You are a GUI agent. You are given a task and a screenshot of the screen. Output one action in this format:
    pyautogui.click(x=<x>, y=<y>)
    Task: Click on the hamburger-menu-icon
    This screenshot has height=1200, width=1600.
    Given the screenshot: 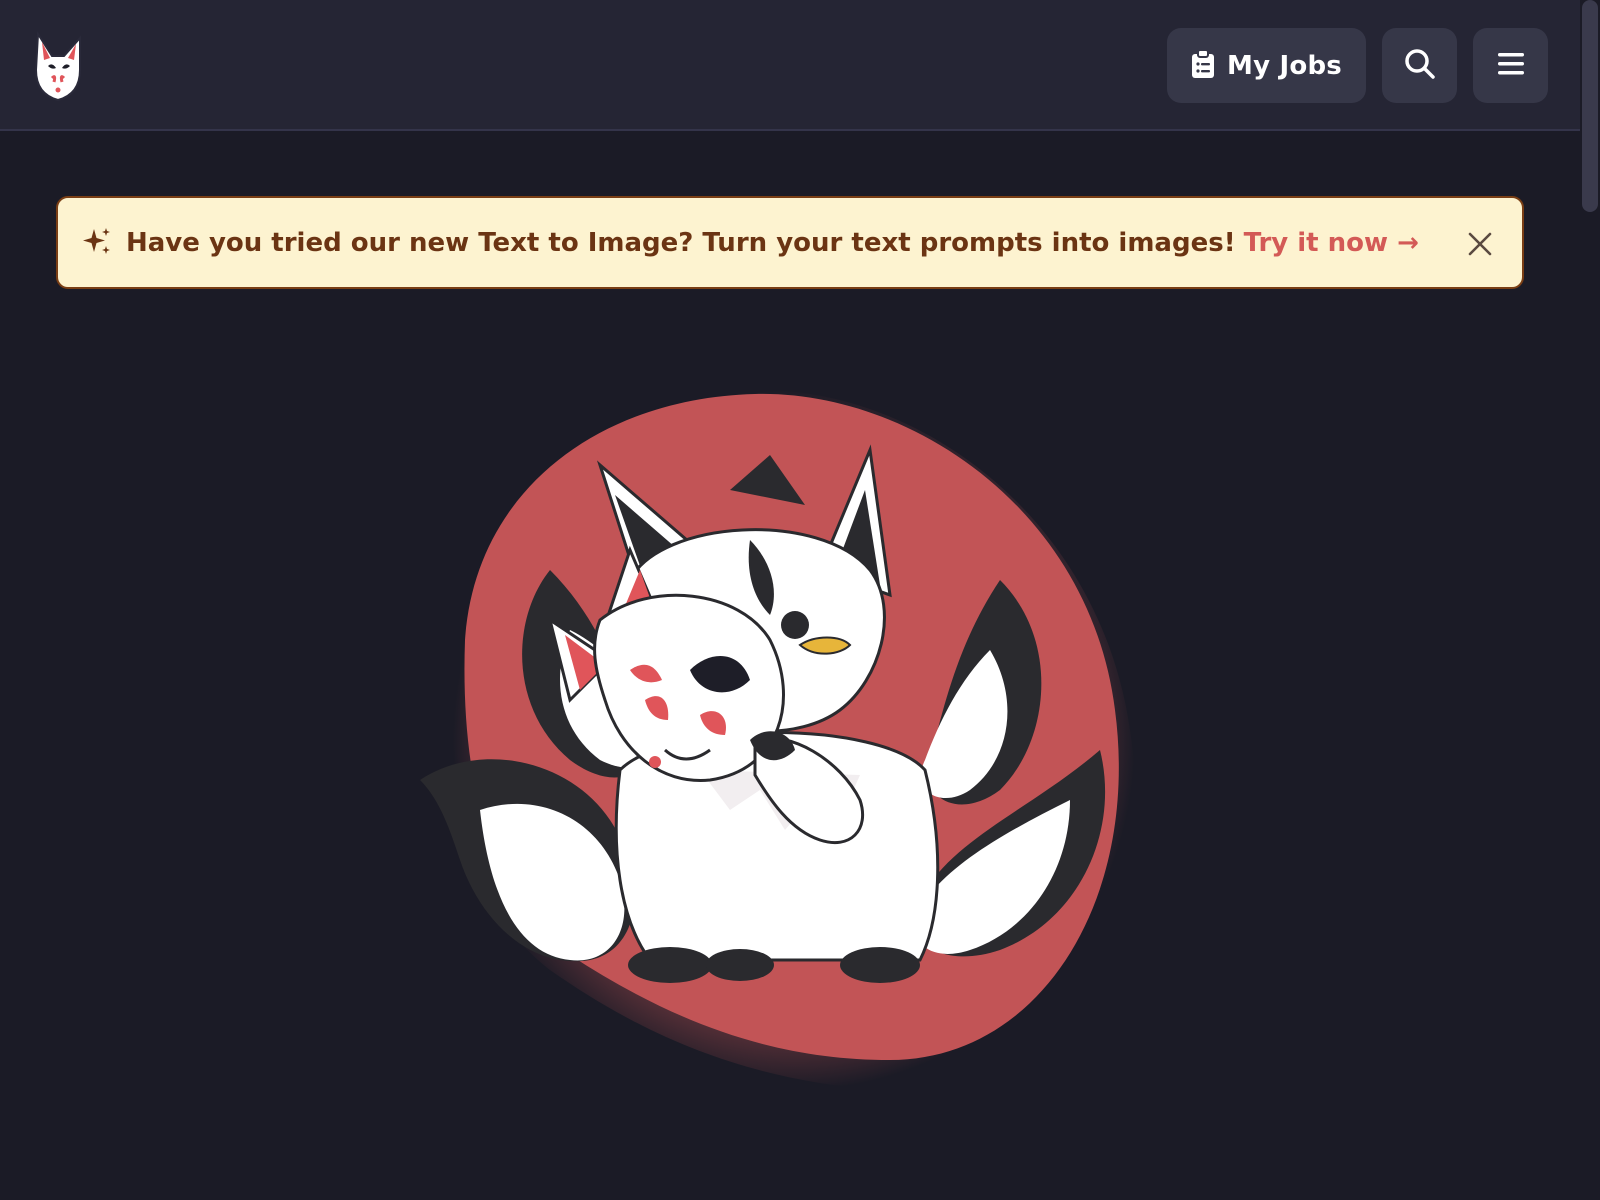 What is the action you would take?
    pyautogui.click(x=1511, y=66)
    